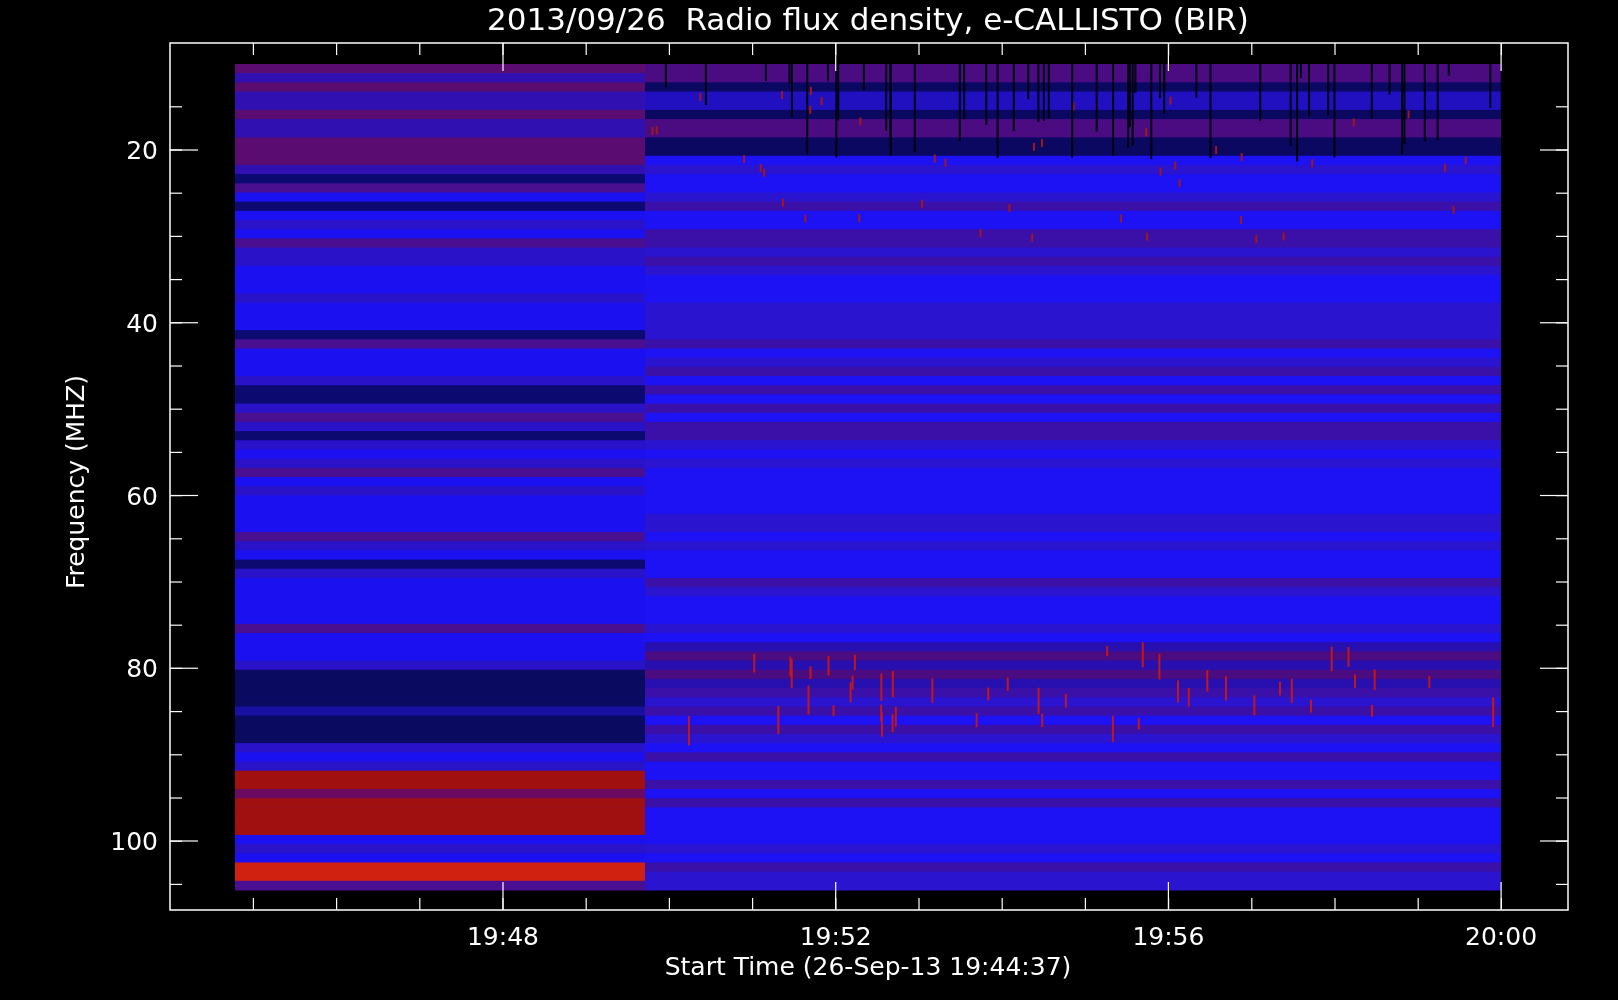 This screenshot has width=1618, height=1000. Describe the element at coordinates (142, 496) in the screenshot. I see `y-tick-label: 60` at that location.